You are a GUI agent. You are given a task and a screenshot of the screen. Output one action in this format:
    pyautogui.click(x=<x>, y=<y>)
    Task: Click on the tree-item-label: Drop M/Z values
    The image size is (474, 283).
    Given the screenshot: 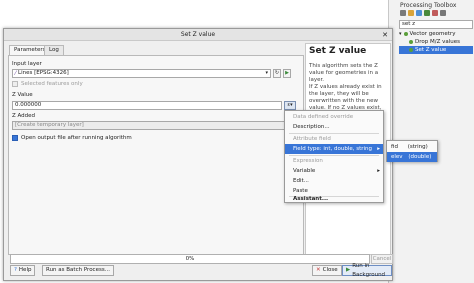 What is the action you would take?
    pyautogui.click(x=437, y=42)
    